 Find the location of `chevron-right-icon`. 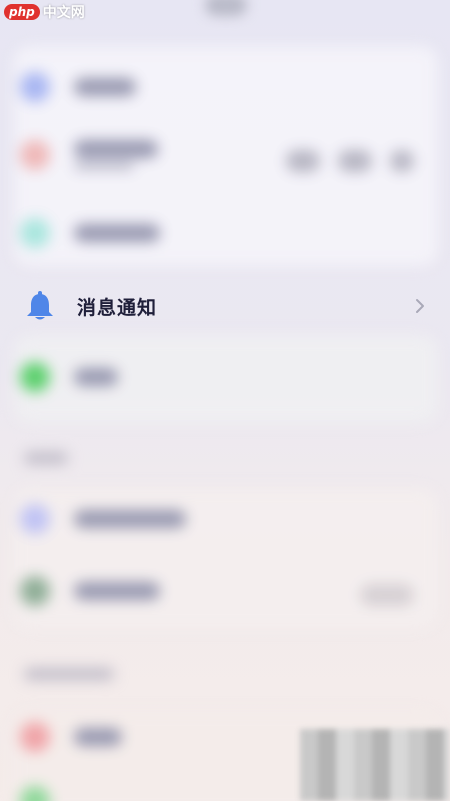

chevron-right-icon is located at coordinates (420, 306).